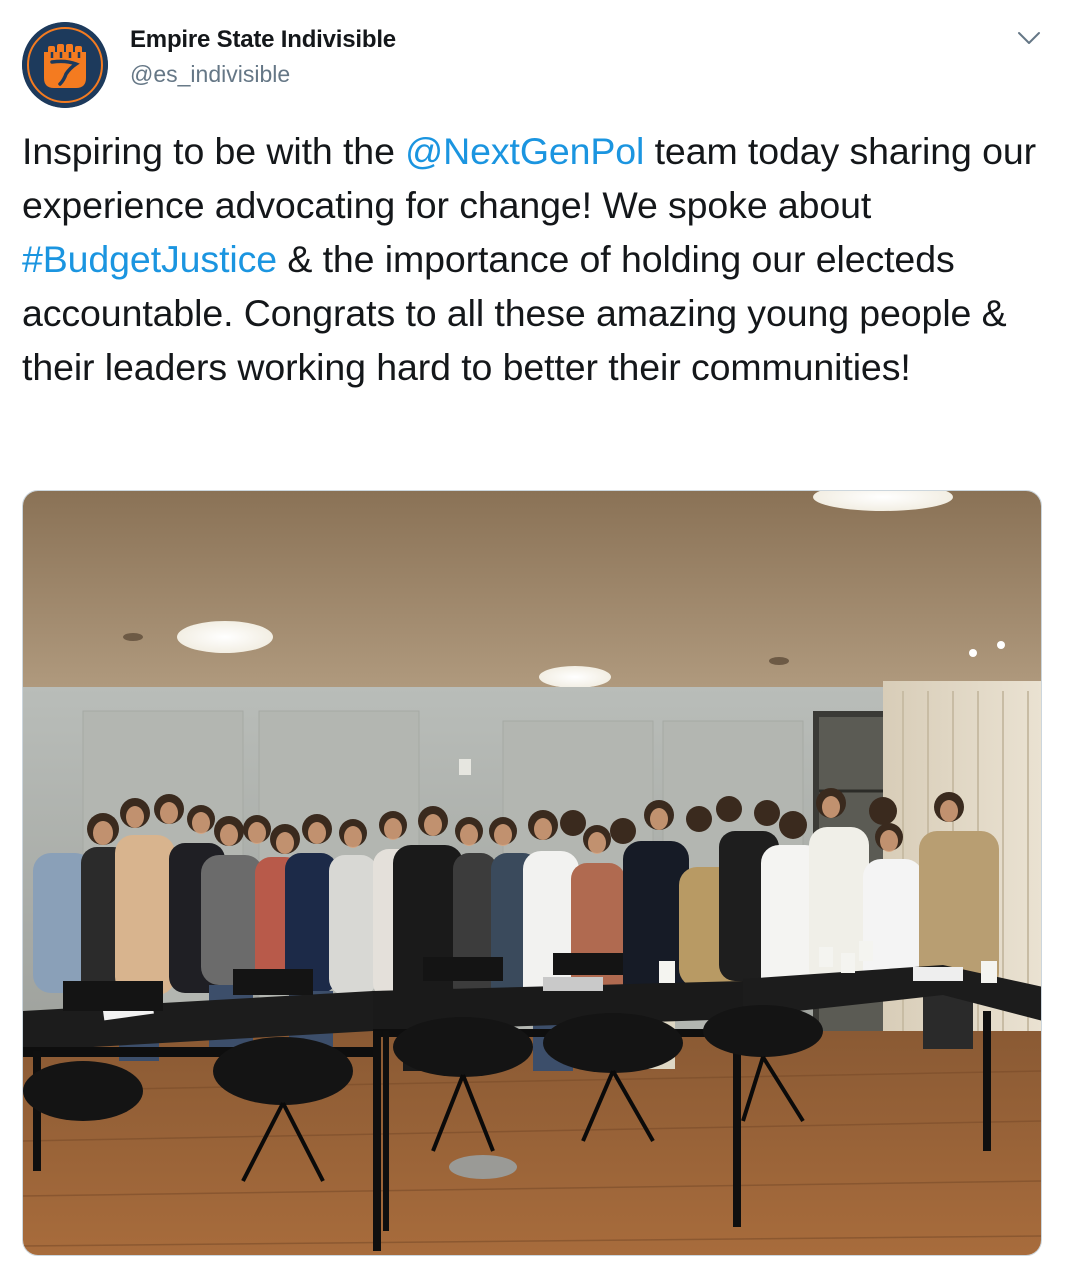  I want to click on text-segment: Inspiring to be with the, so click(214, 151).